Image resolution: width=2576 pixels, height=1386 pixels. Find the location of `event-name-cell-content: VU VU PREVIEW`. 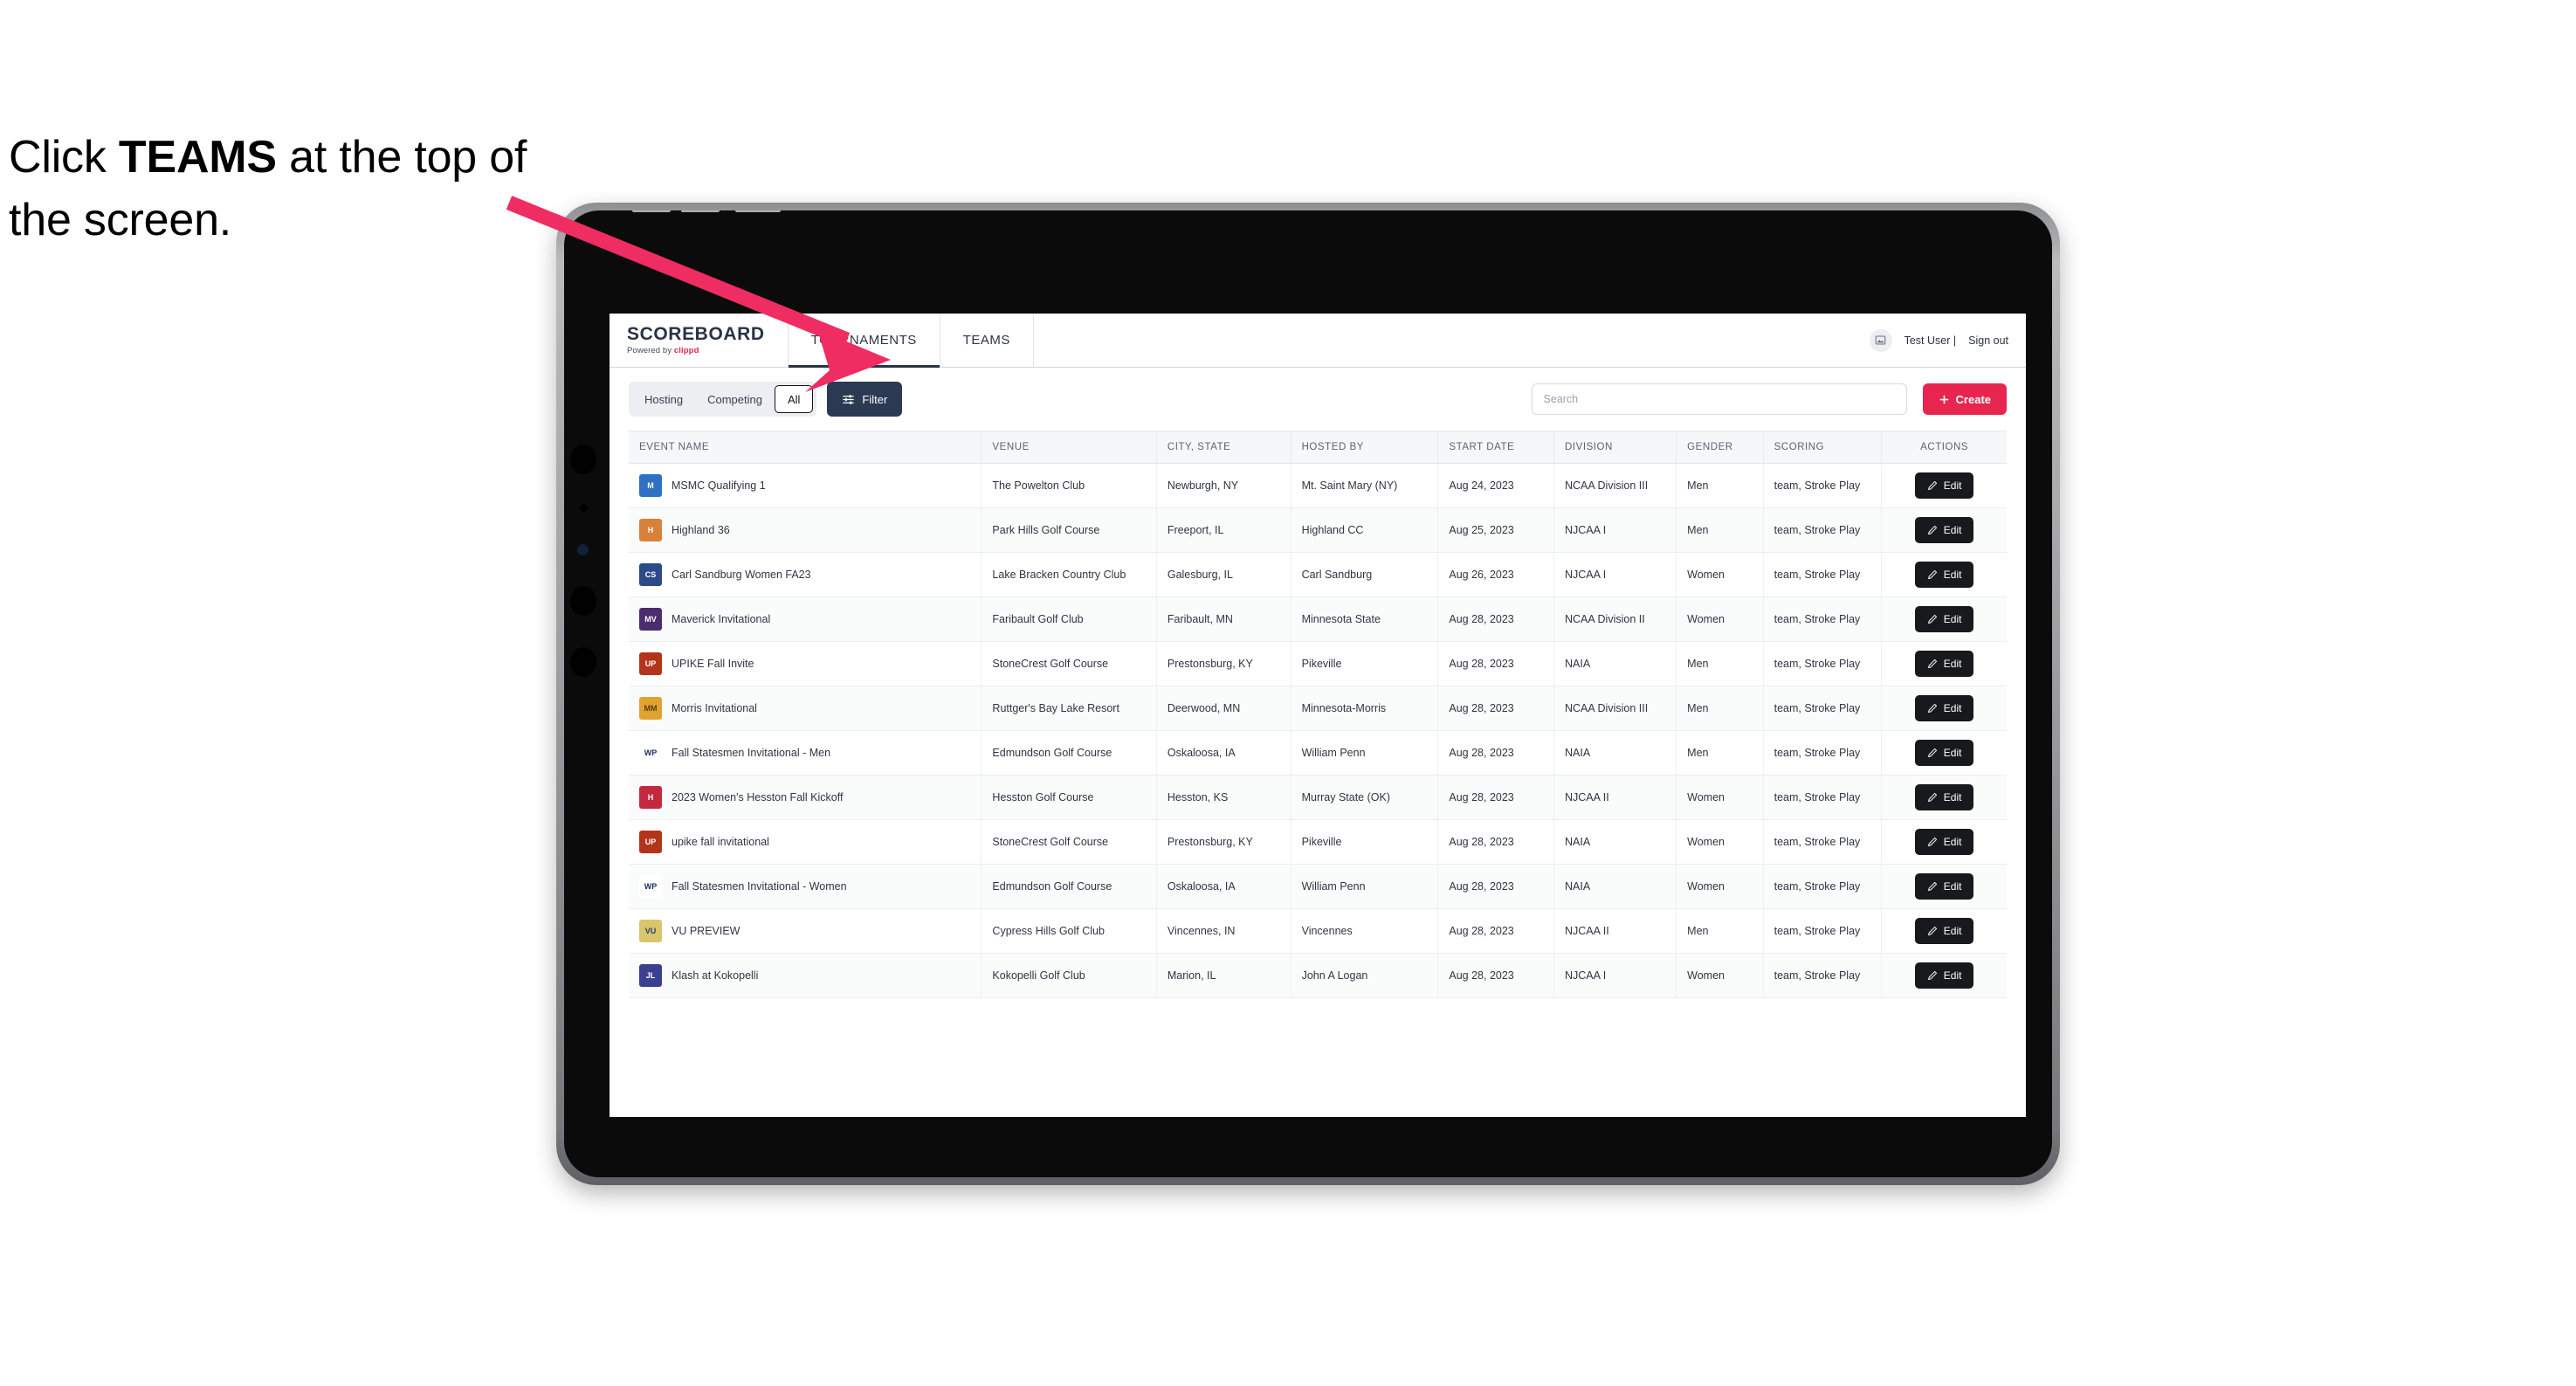

event-name-cell-content: VU VU PREVIEW is located at coordinates (804, 931).